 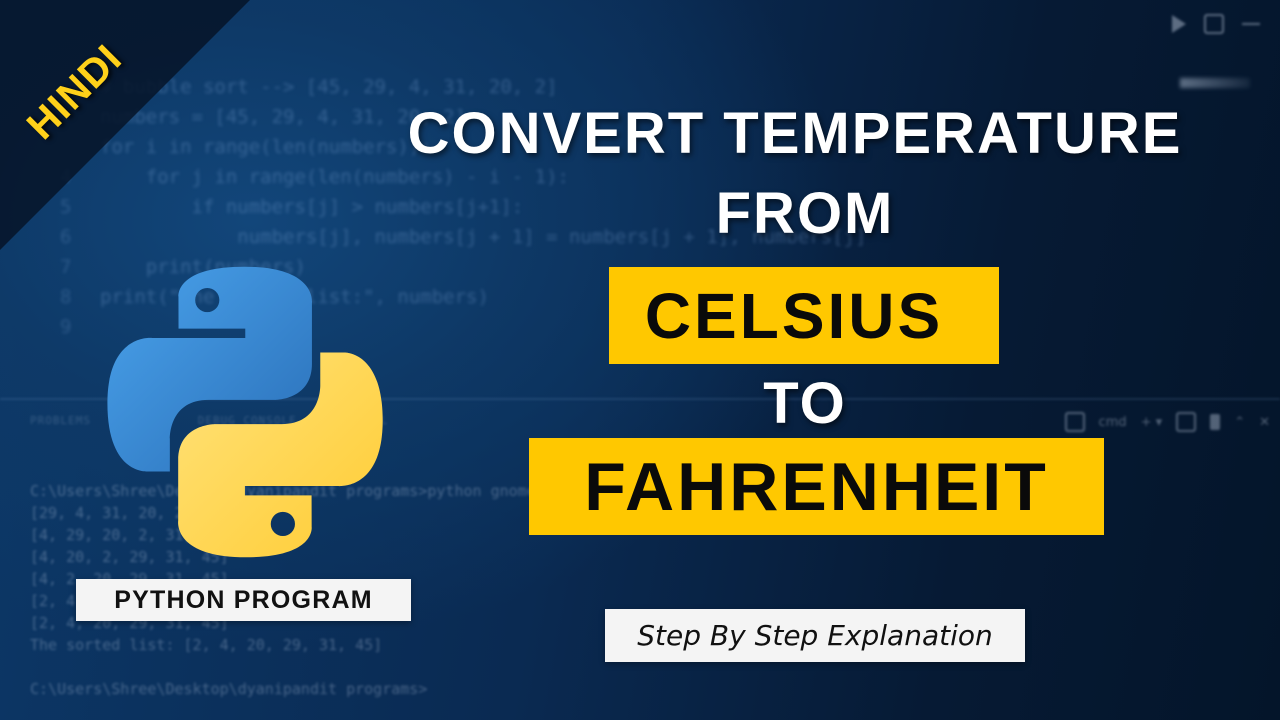 I want to click on line-number: 8, so click(x=66, y=297).